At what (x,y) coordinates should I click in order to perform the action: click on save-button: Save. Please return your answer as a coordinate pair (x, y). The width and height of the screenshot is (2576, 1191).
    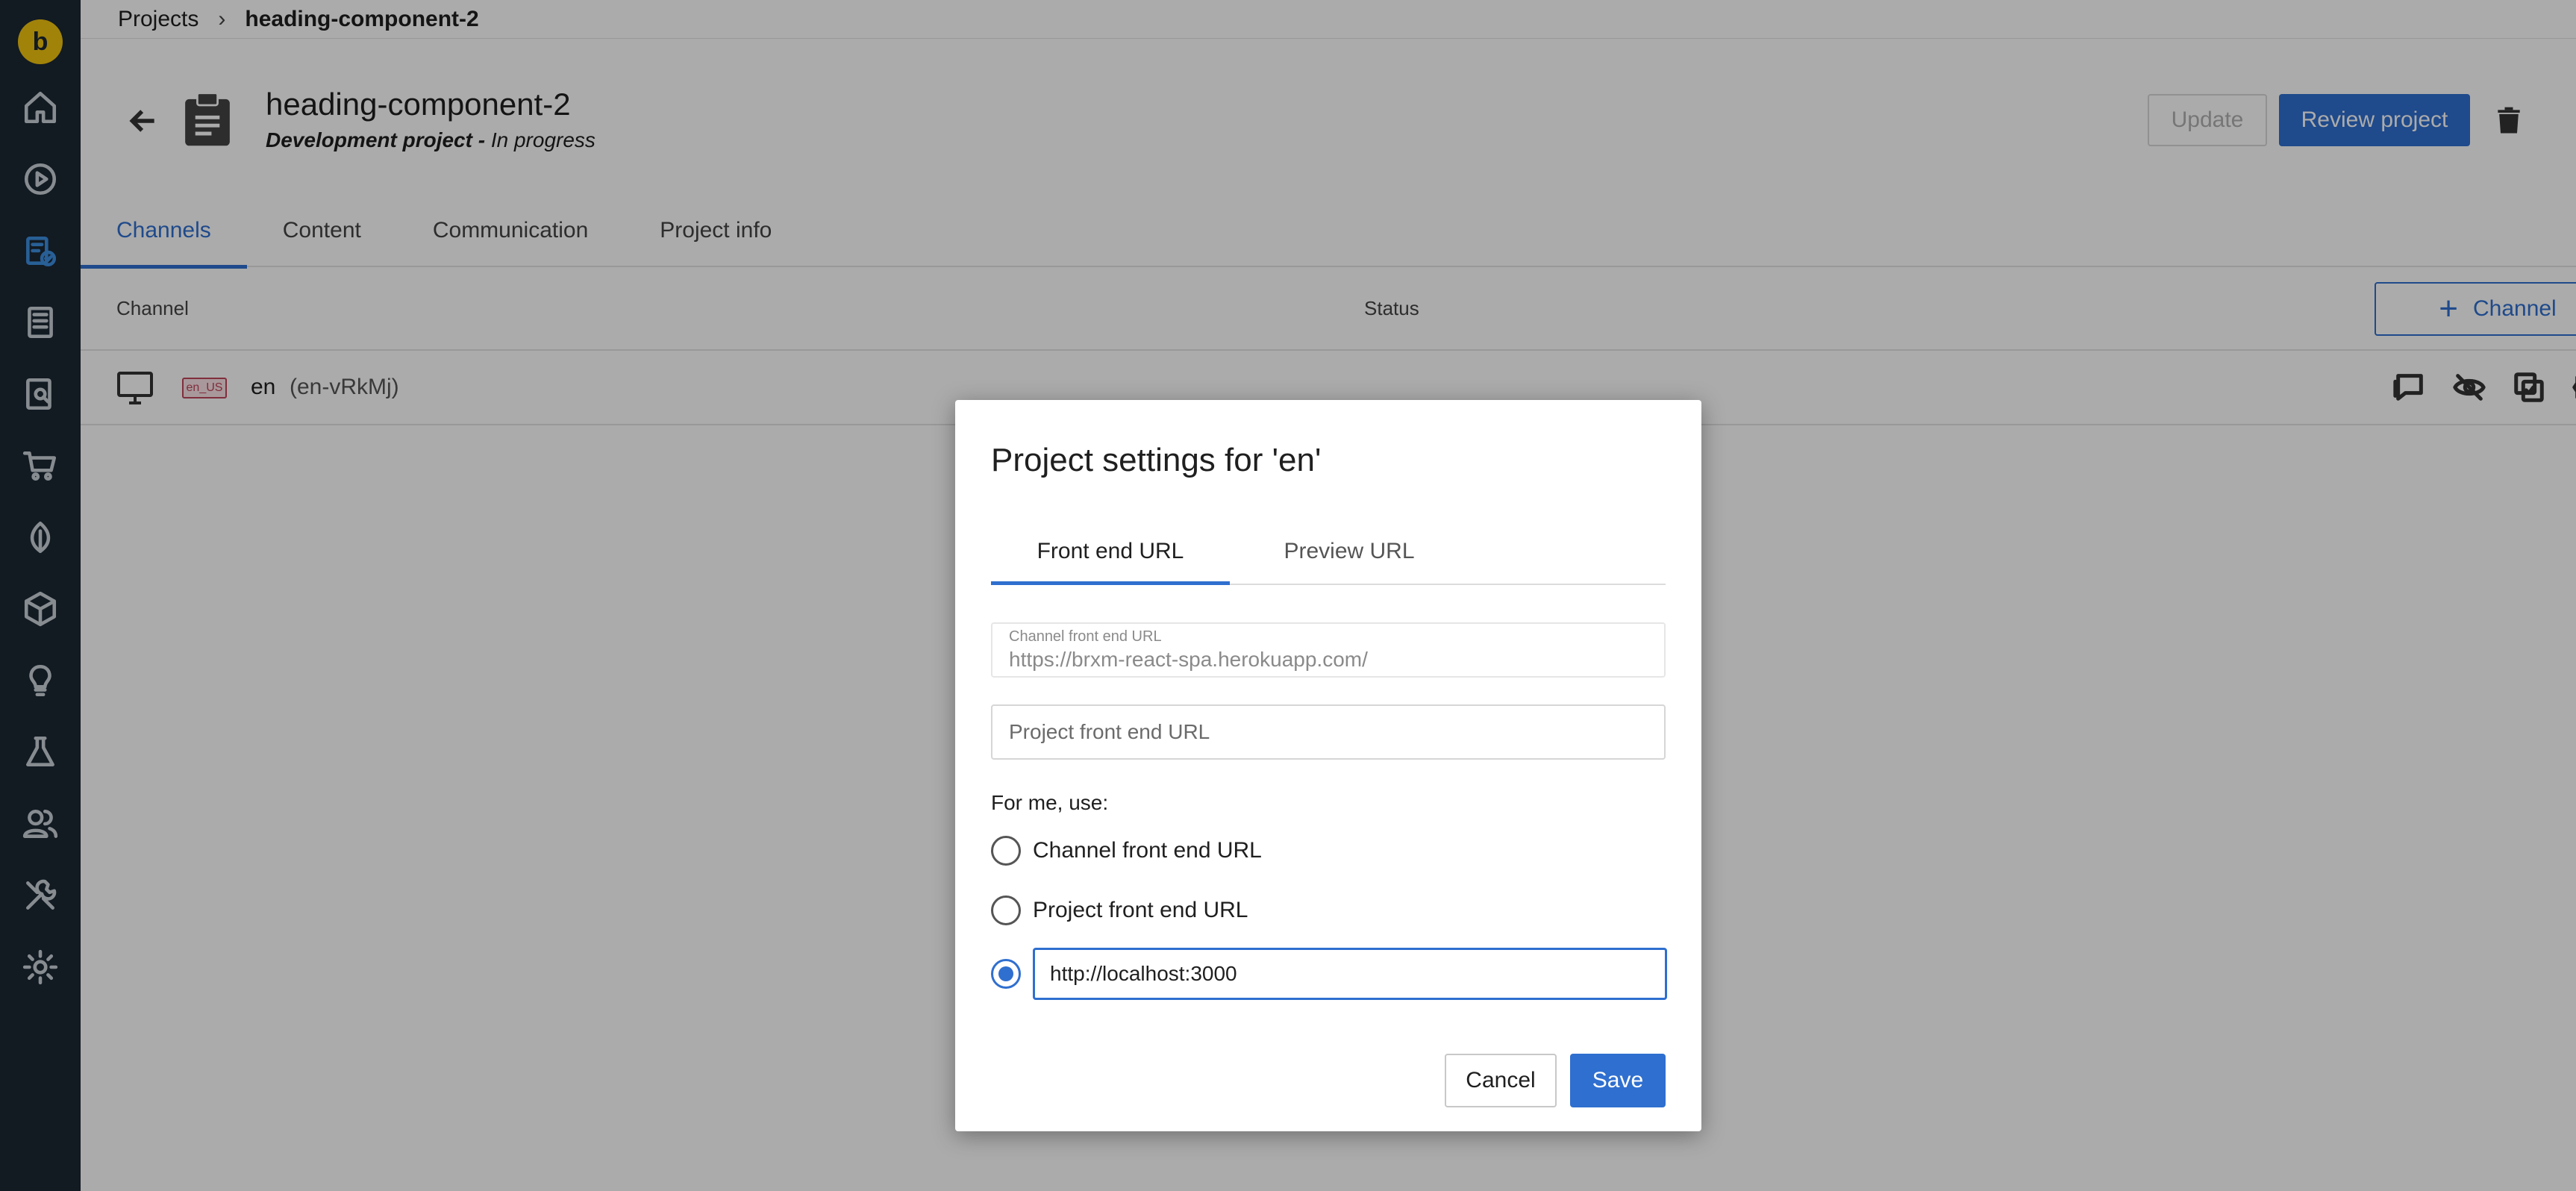
    Looking at the image, I should click on (1618, 1080).